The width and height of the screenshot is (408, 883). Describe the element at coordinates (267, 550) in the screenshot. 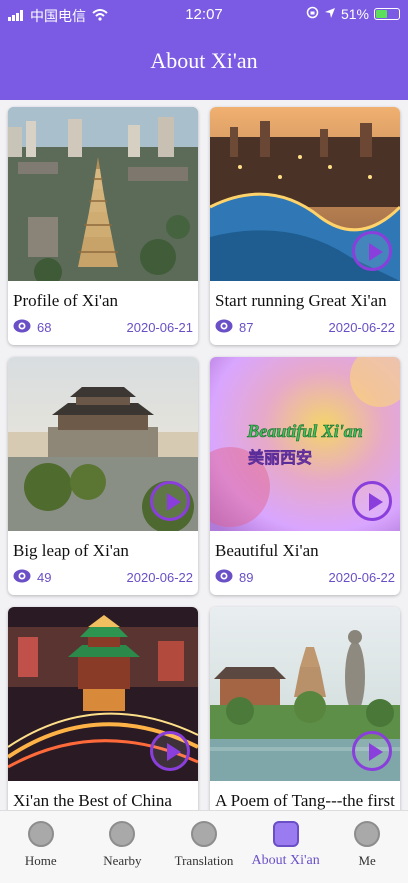

I see `article-title: Beautiful Xi'an` at that location.